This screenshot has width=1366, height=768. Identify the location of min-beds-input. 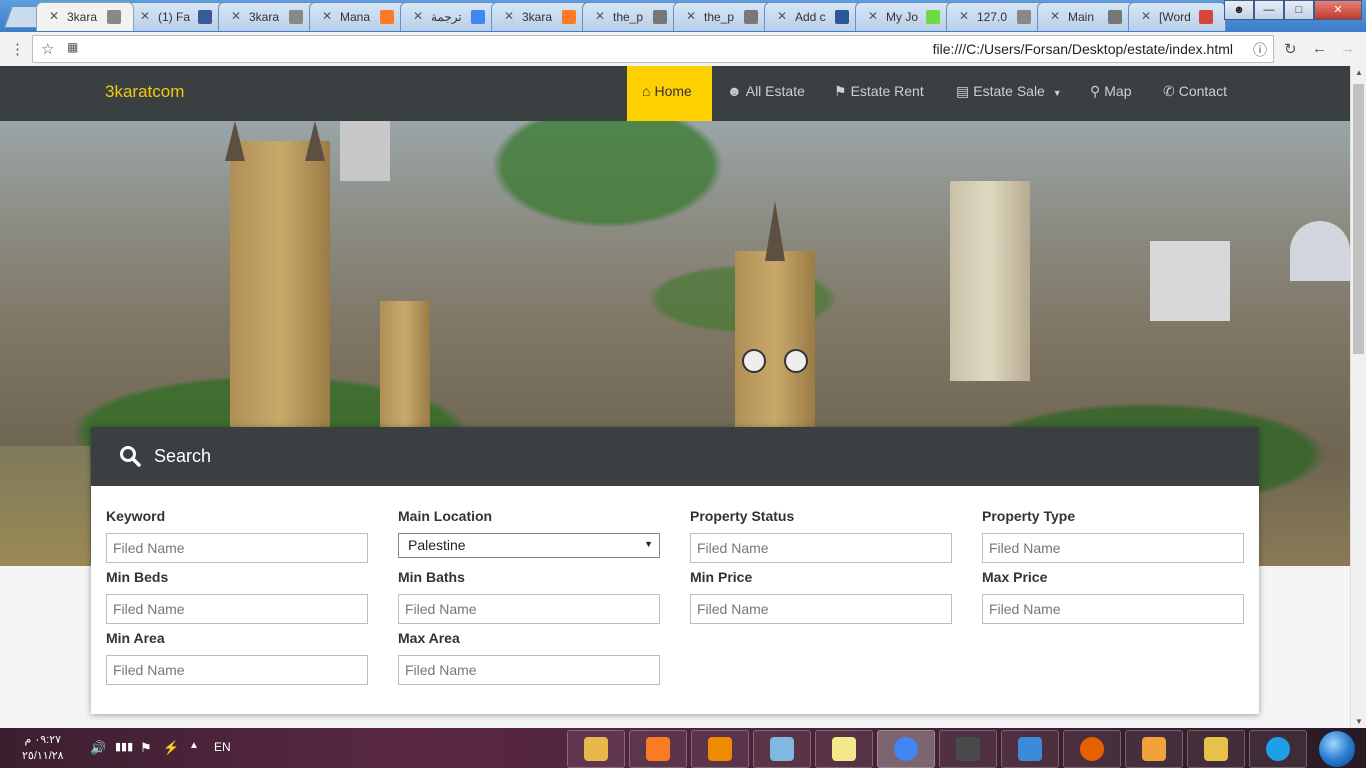
(237, 609).